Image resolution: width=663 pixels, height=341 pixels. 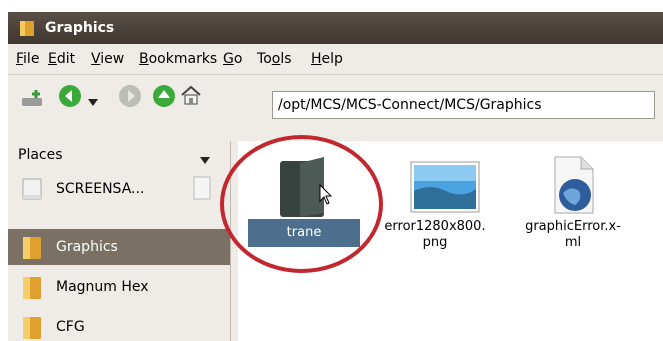 I want to click on file-item-error-png: error1280x800. png, so click(x=435, y=203).